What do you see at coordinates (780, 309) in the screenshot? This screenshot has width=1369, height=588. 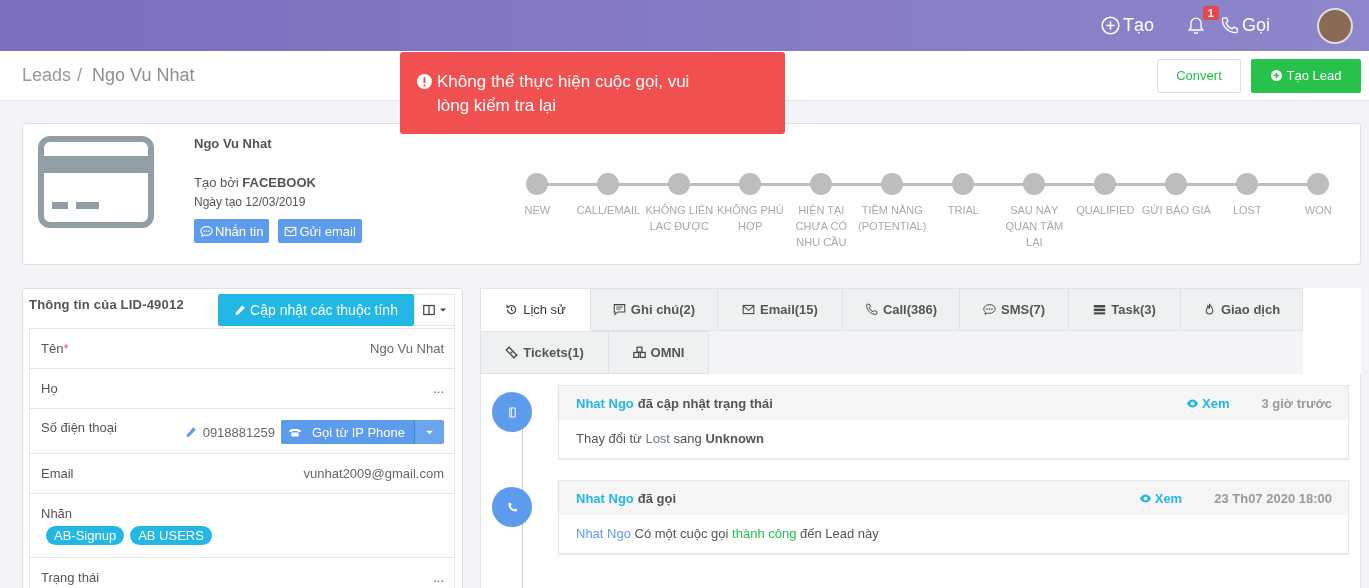 I see `tab: Email(15)` at bounding box center [780, 309].